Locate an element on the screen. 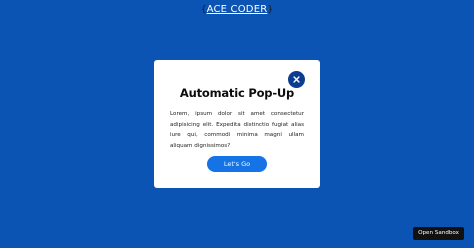  modal-title: Automatic Pop-Up is located at coordinates (237, 93).